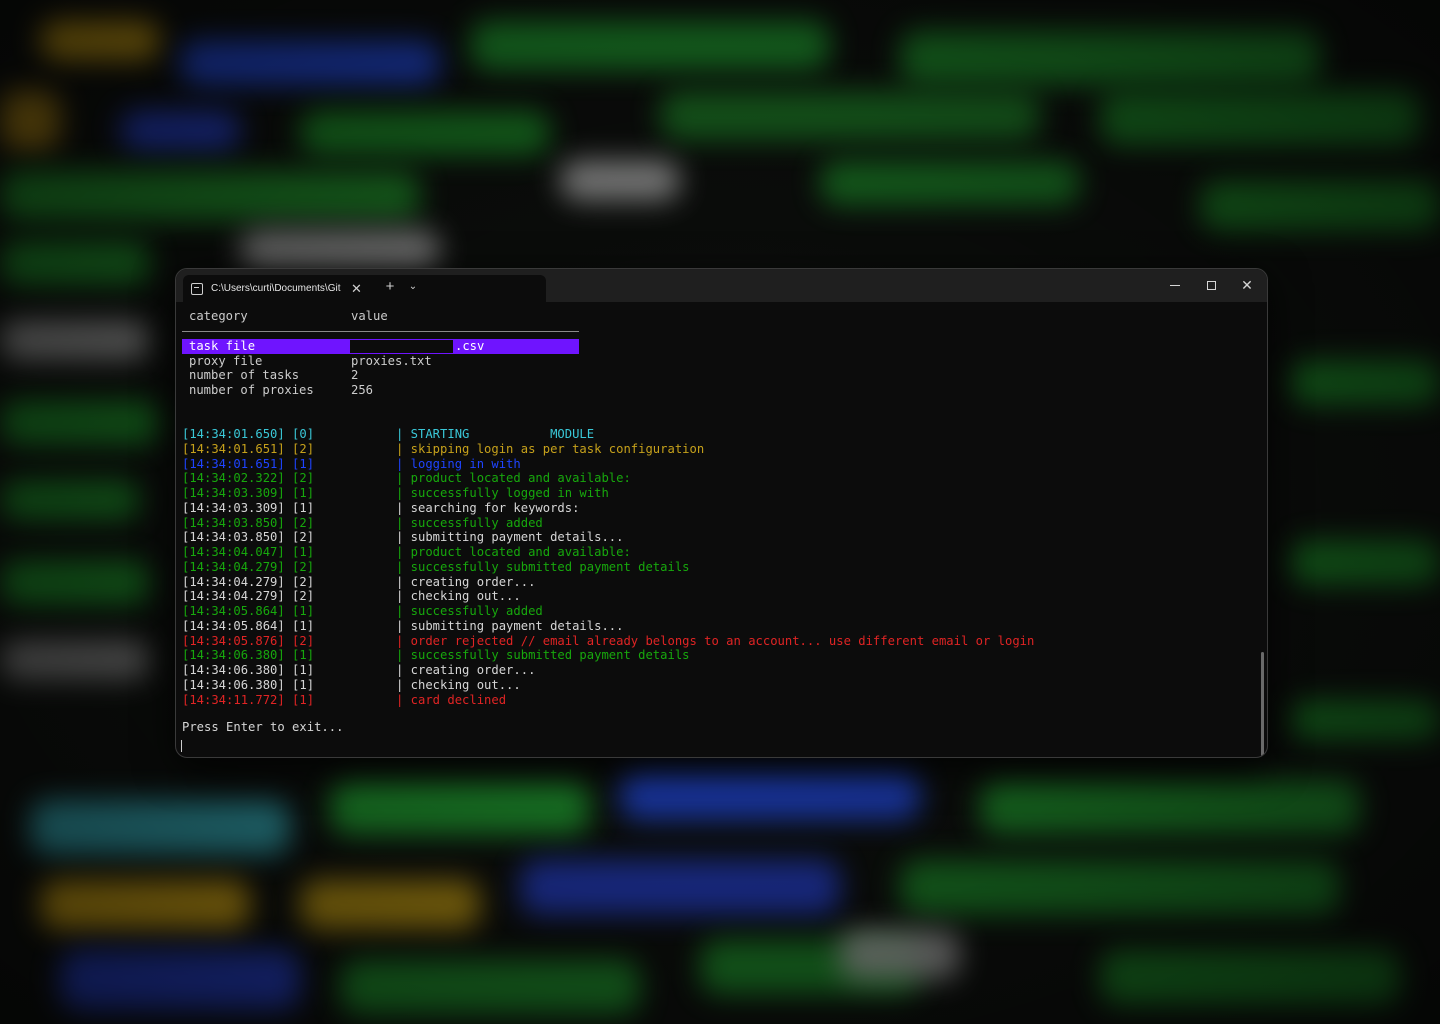 The width and height of the screenshot is (1440, 1024). I want to click on redacted-filename, so click(401, 346).